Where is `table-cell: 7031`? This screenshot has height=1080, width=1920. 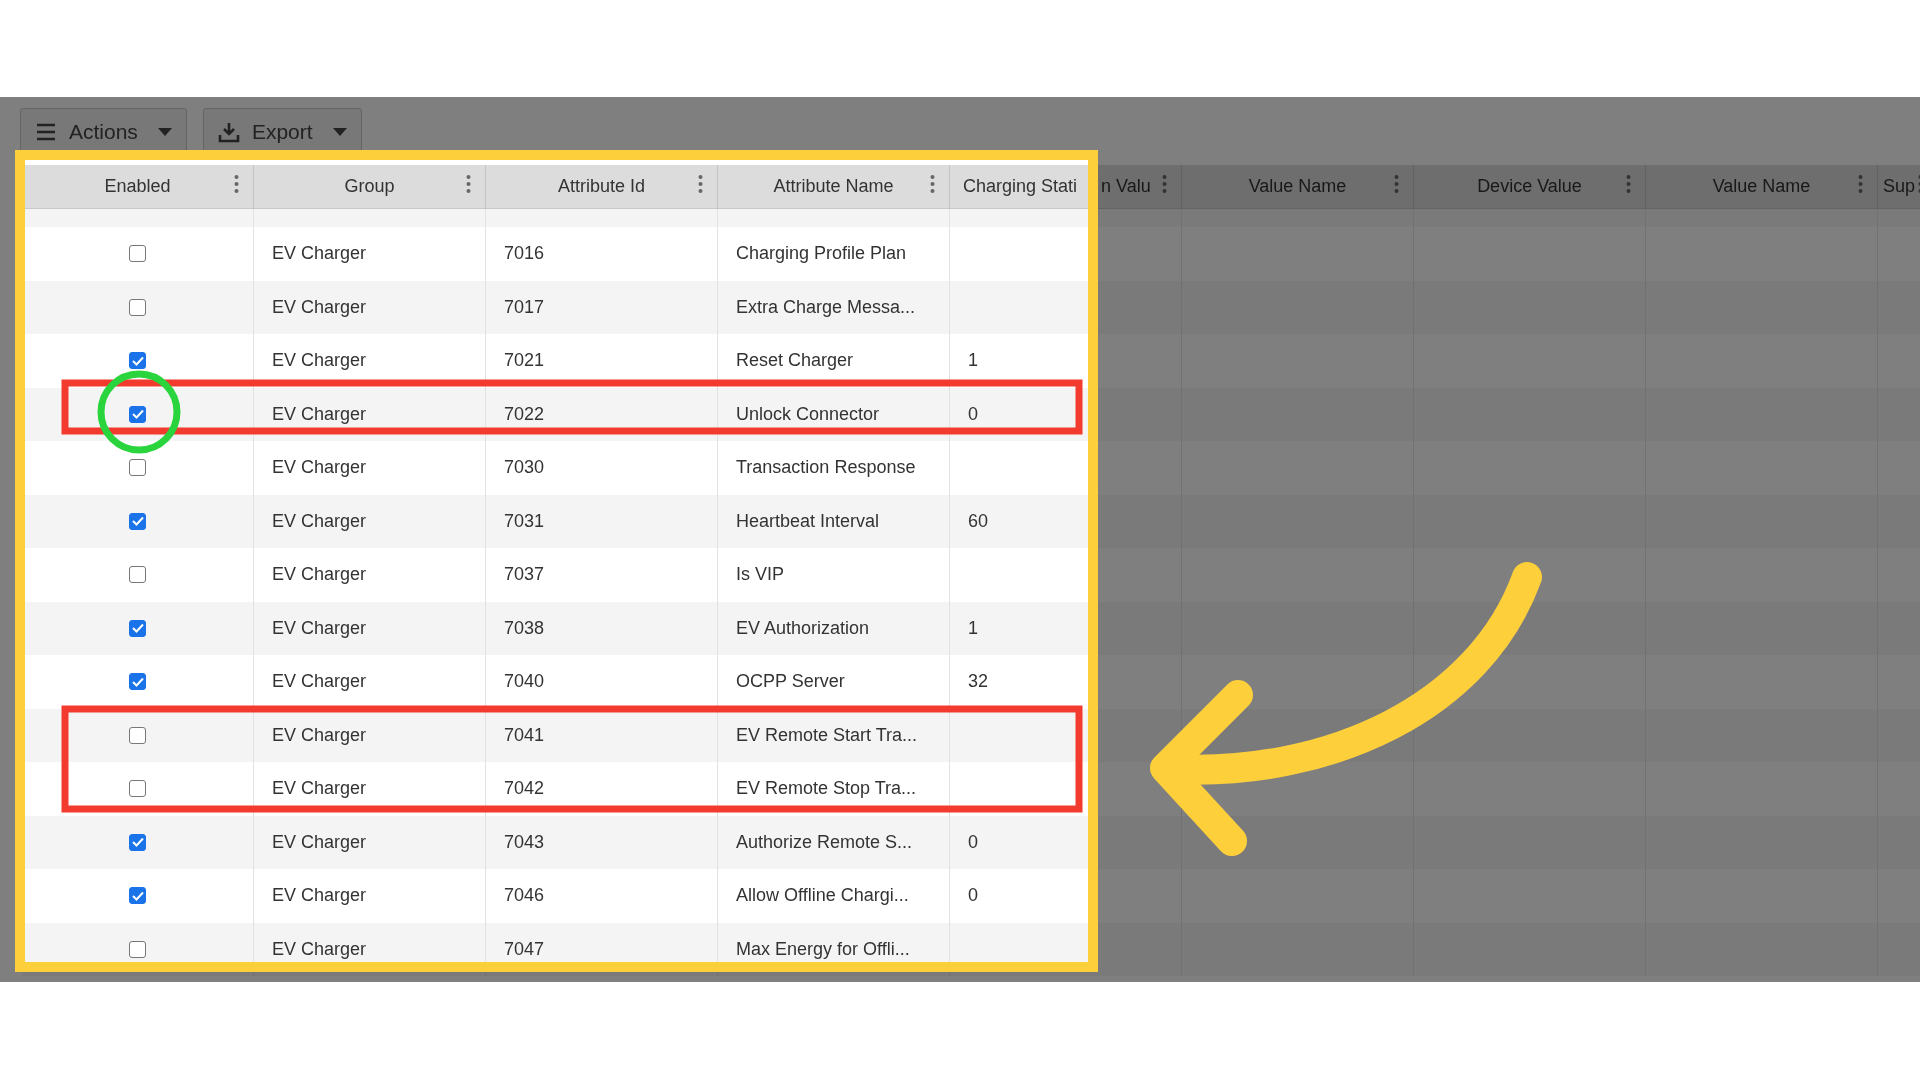 table-cell: 7031 is located at coordinates (524, 521).